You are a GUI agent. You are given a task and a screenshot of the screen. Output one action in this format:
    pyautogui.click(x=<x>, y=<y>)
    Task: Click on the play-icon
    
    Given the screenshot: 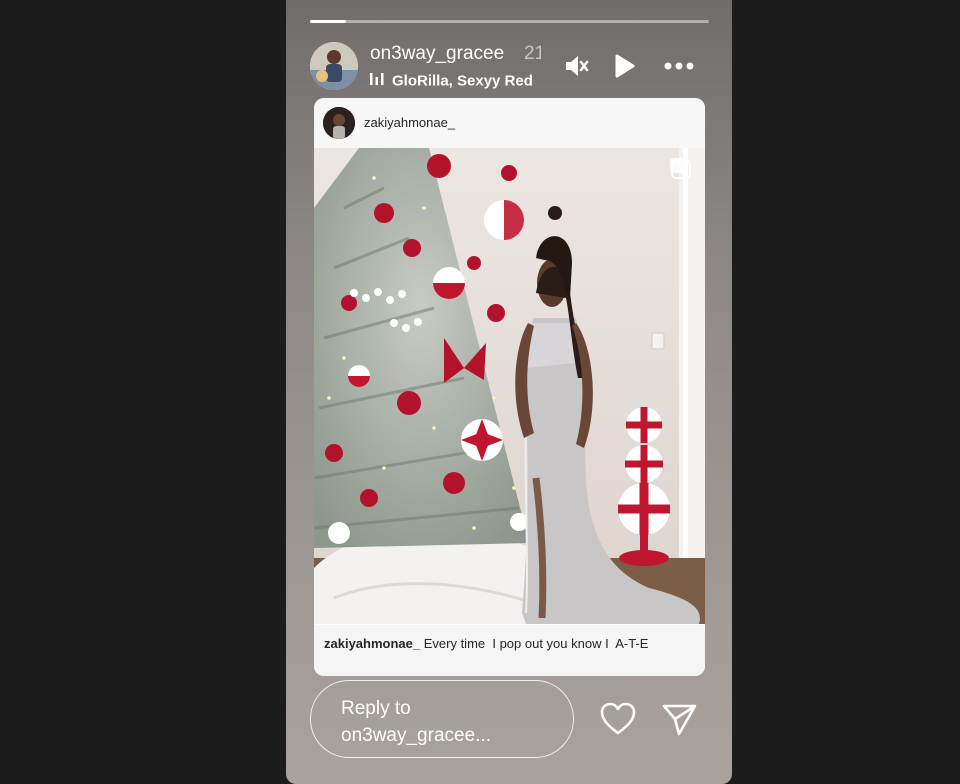 What is the action you would take?
    pyautogui.click(x=625, y=66)
    